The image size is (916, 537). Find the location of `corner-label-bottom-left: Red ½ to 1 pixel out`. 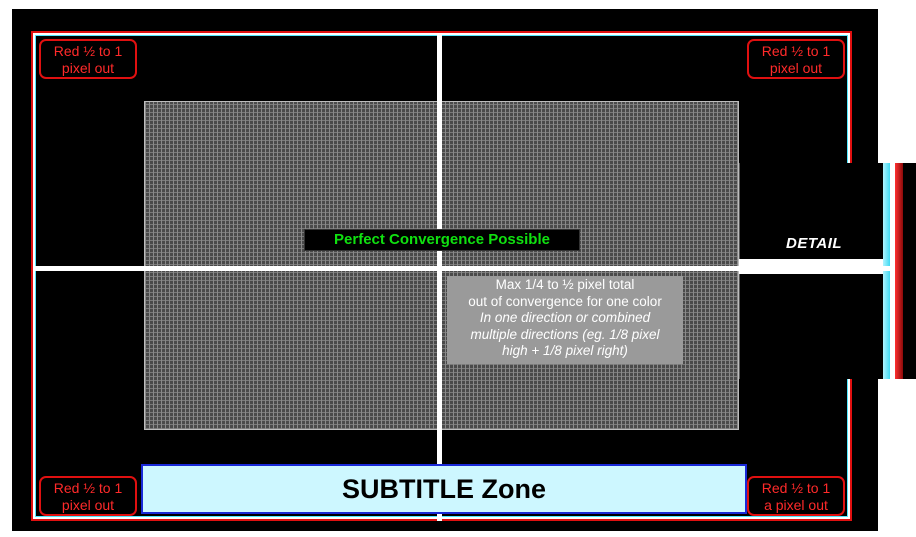

corner-label-bottom-left: Red ½ to 1 pixel out is located at coordinates (88, 496).